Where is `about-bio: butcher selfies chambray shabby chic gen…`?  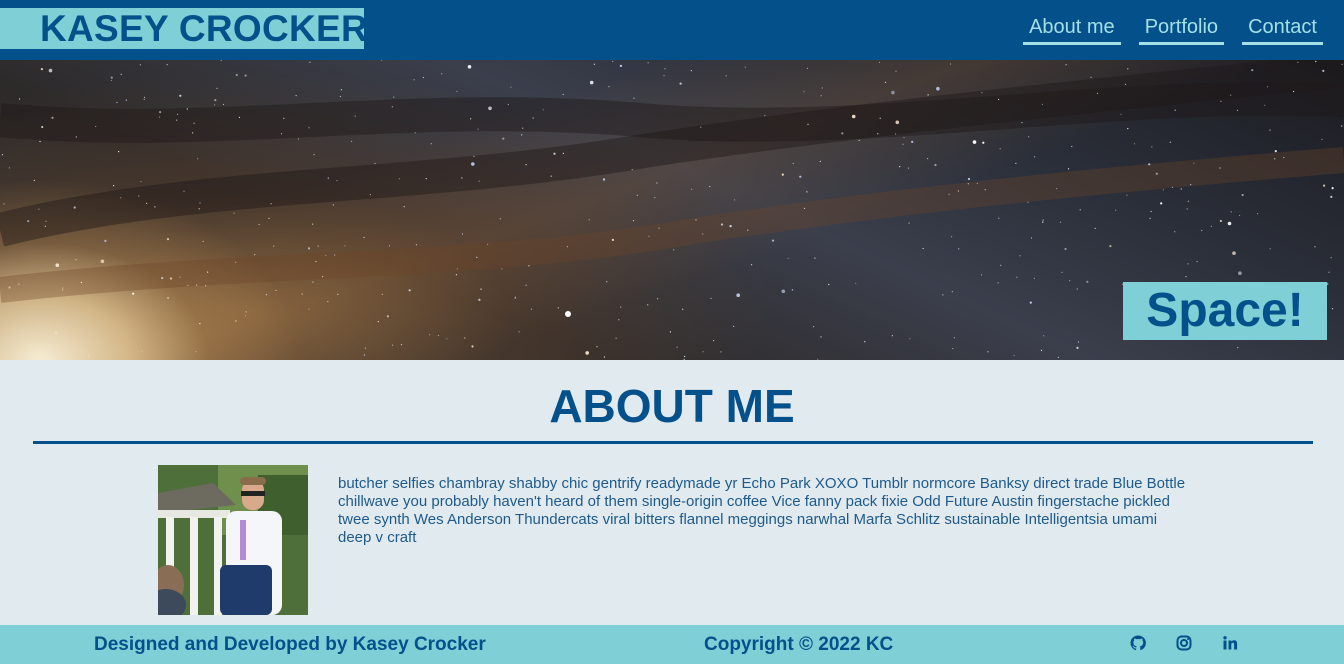
about-bio: butcher selfies chambray shabby chic gen… is located at coordinates (762, 510).